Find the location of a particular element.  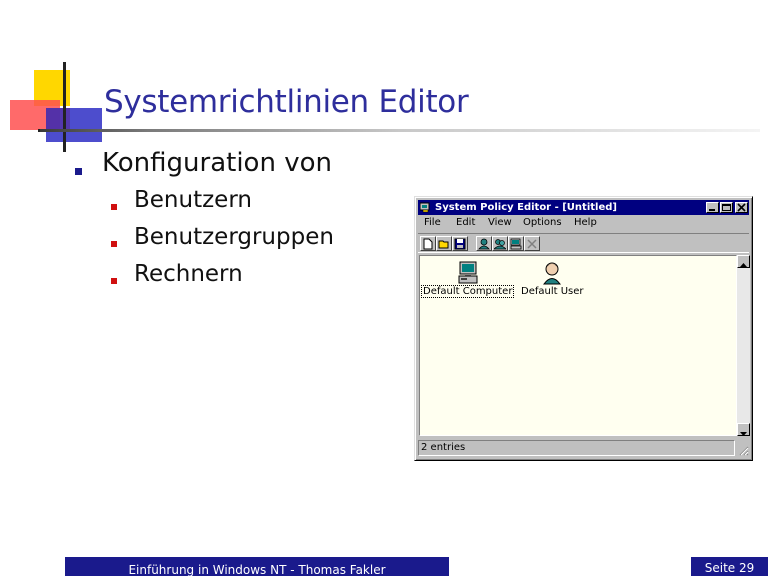

add-computer-button is located at coordinates (516, 243).